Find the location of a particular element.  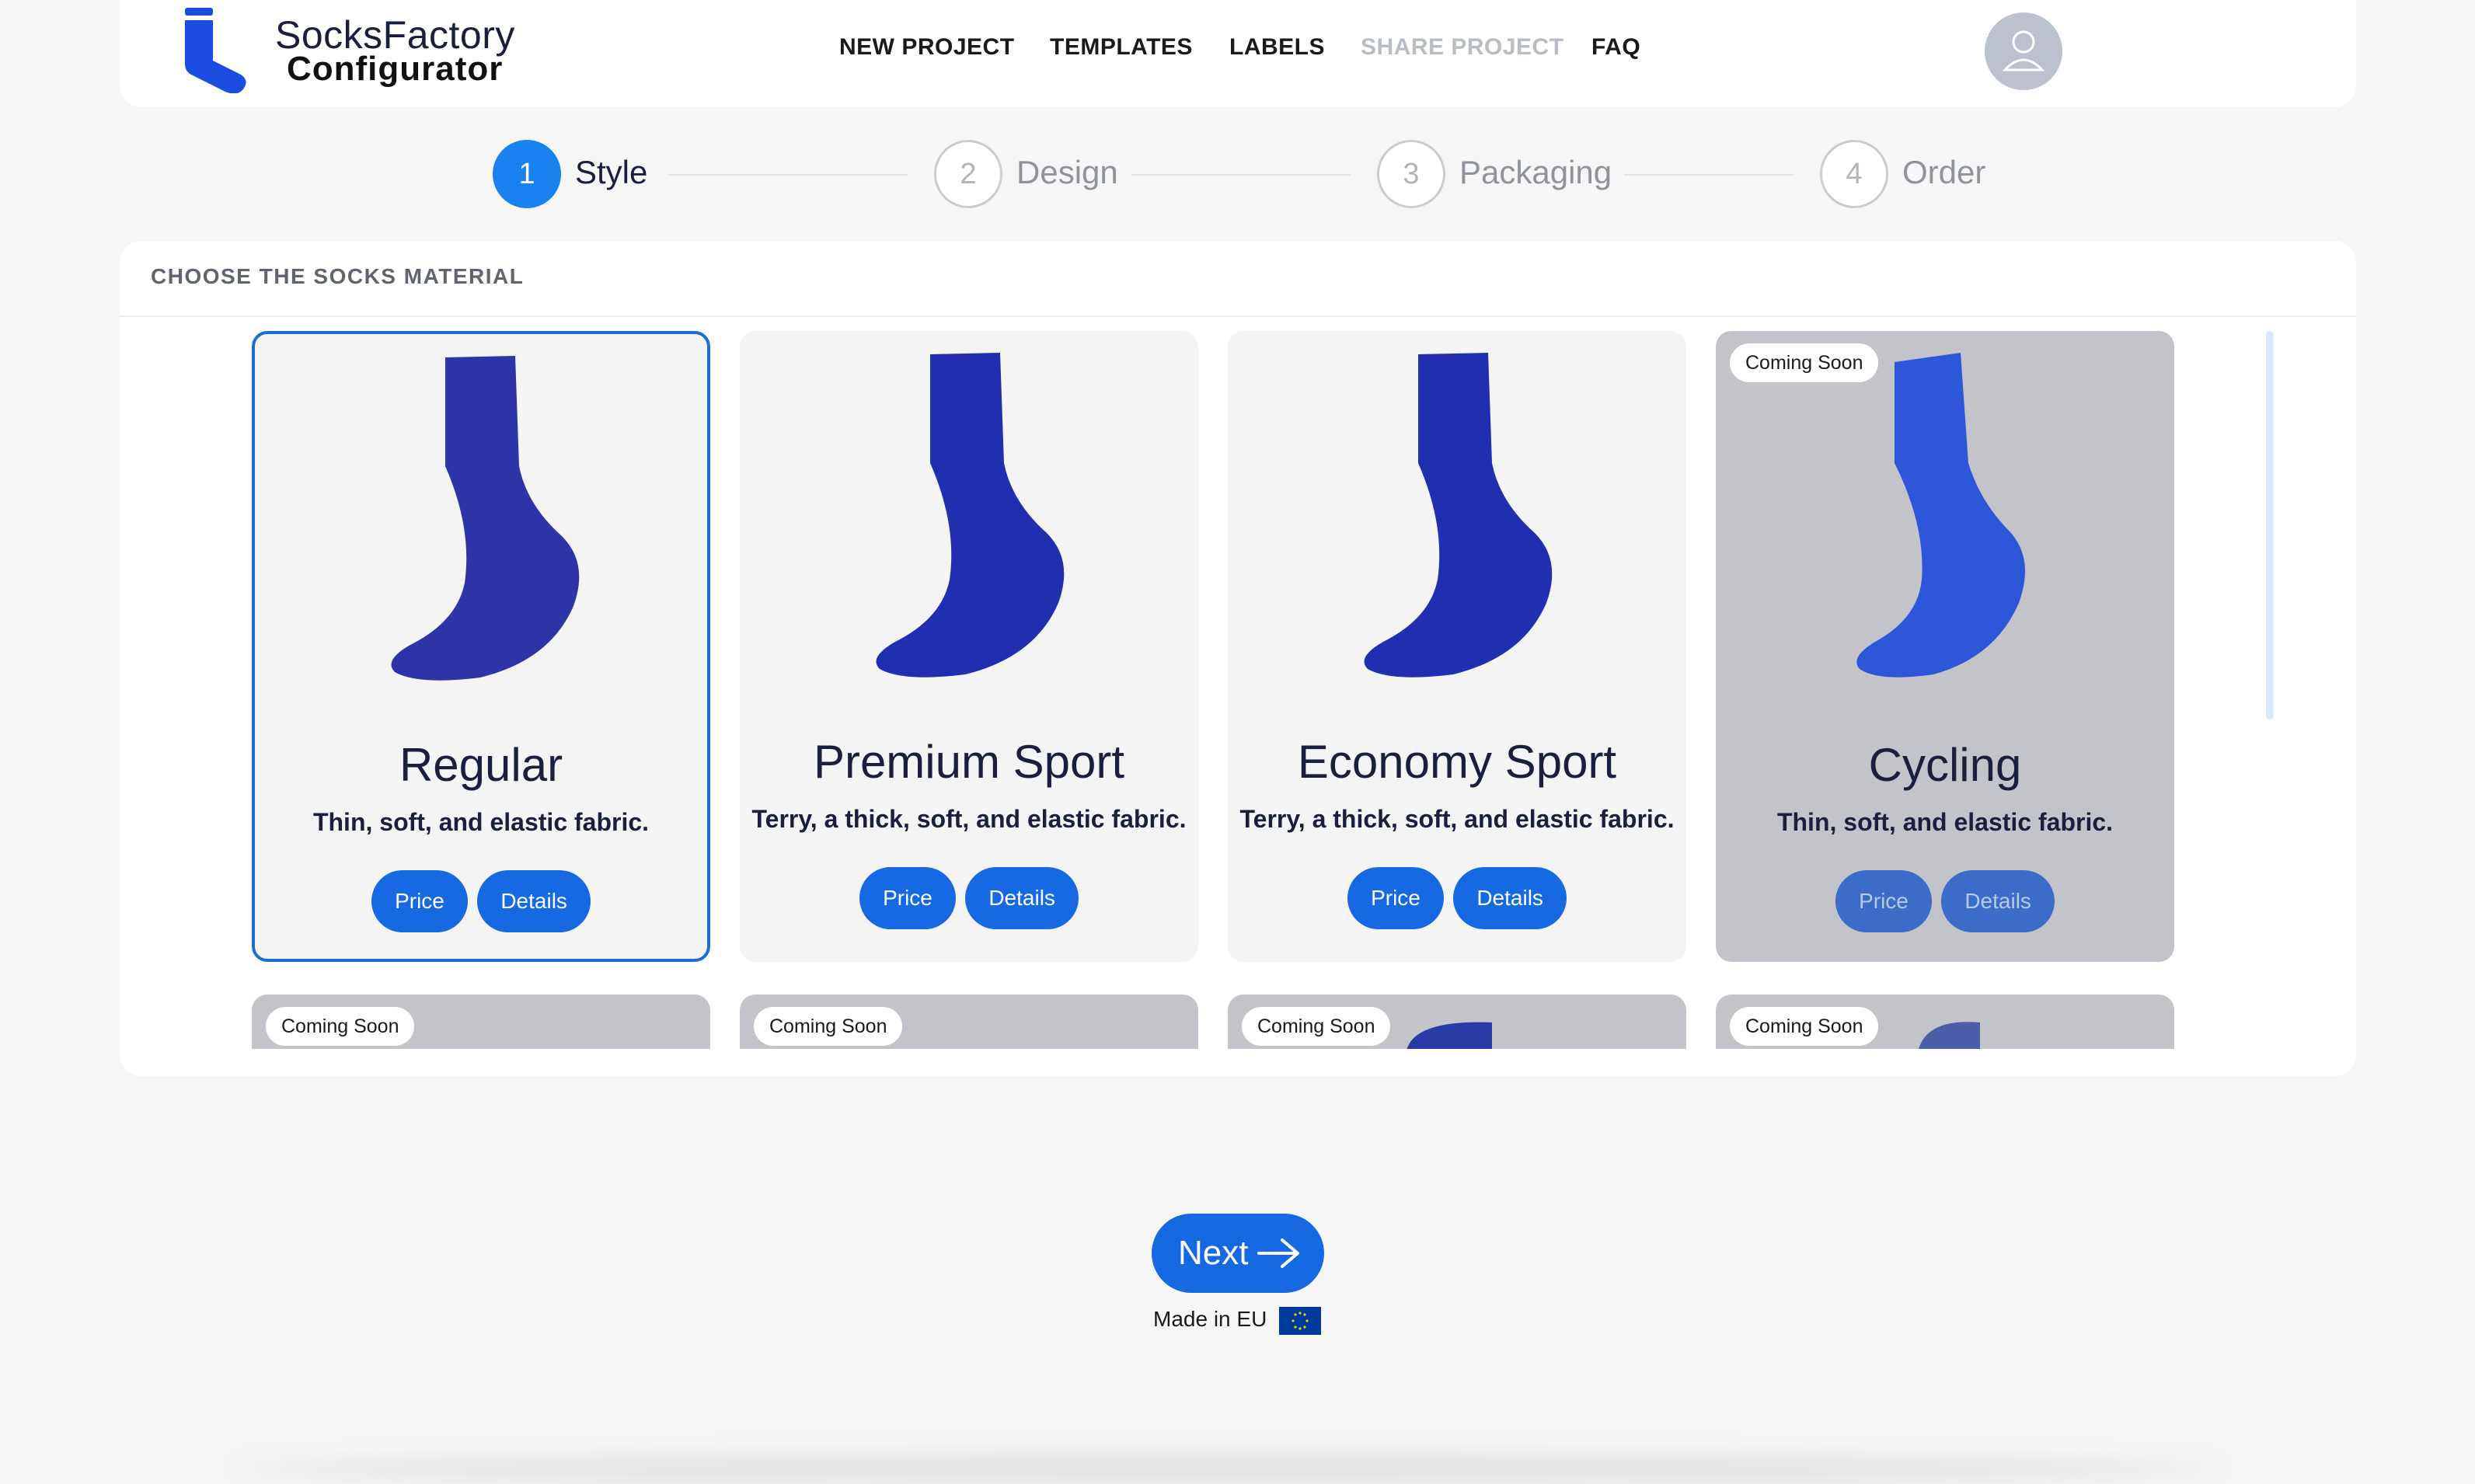

sock-logo-icon is located at coordinates (215, 49).